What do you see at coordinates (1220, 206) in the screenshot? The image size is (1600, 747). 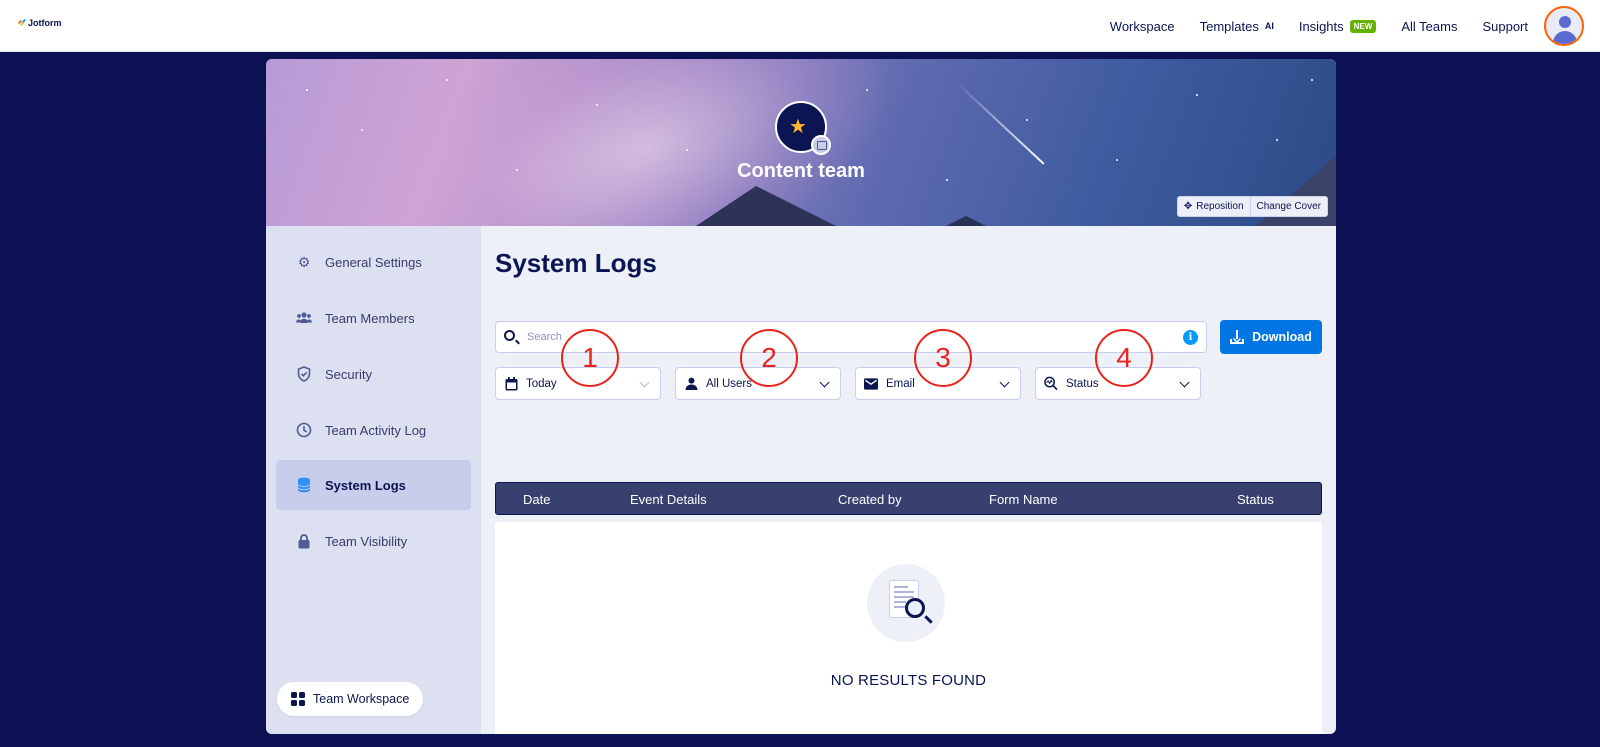 I see `reposition-label: Reposition` at bounding box center [1220, 206].